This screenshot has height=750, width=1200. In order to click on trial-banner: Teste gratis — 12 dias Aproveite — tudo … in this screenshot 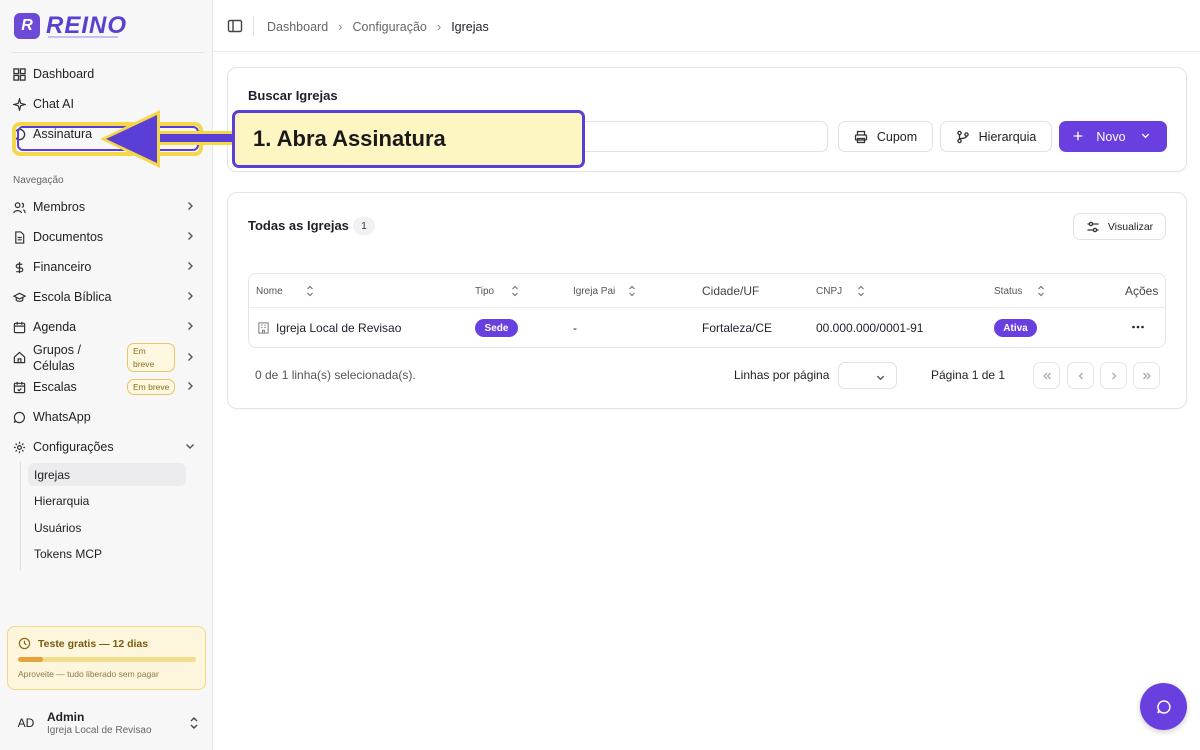, I will do `click(106, 658)`.